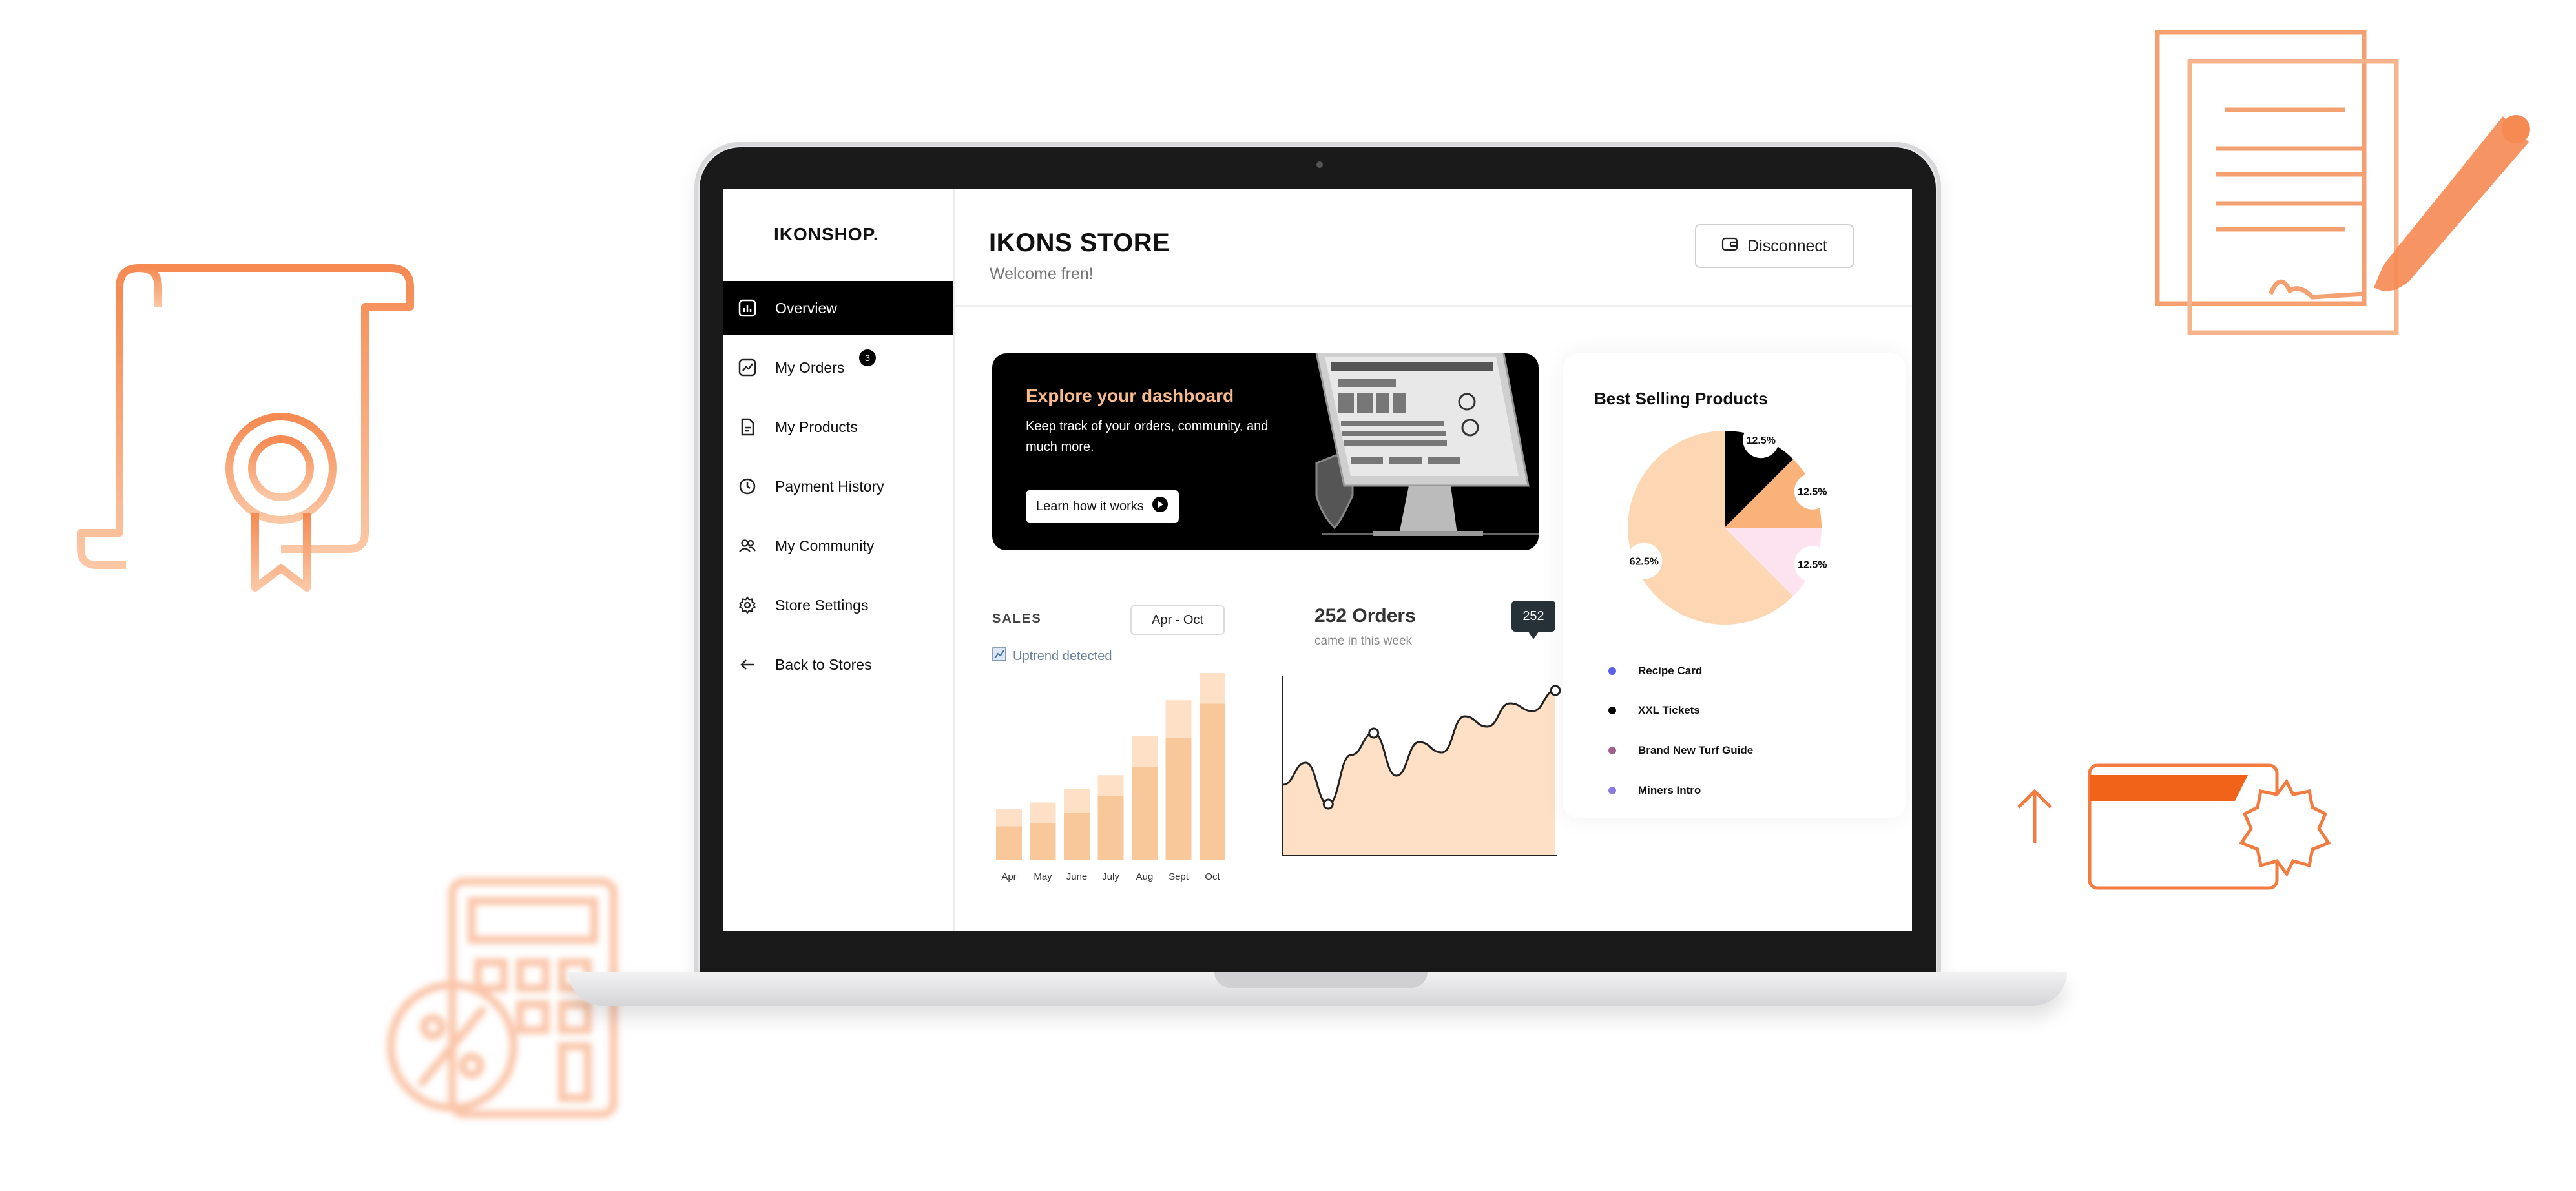 The width and height of the screenshot is (2576, 1191). Describe the element at coordinates (2174, 826) in the screenshot. I see `card-settings-icon` at that location.